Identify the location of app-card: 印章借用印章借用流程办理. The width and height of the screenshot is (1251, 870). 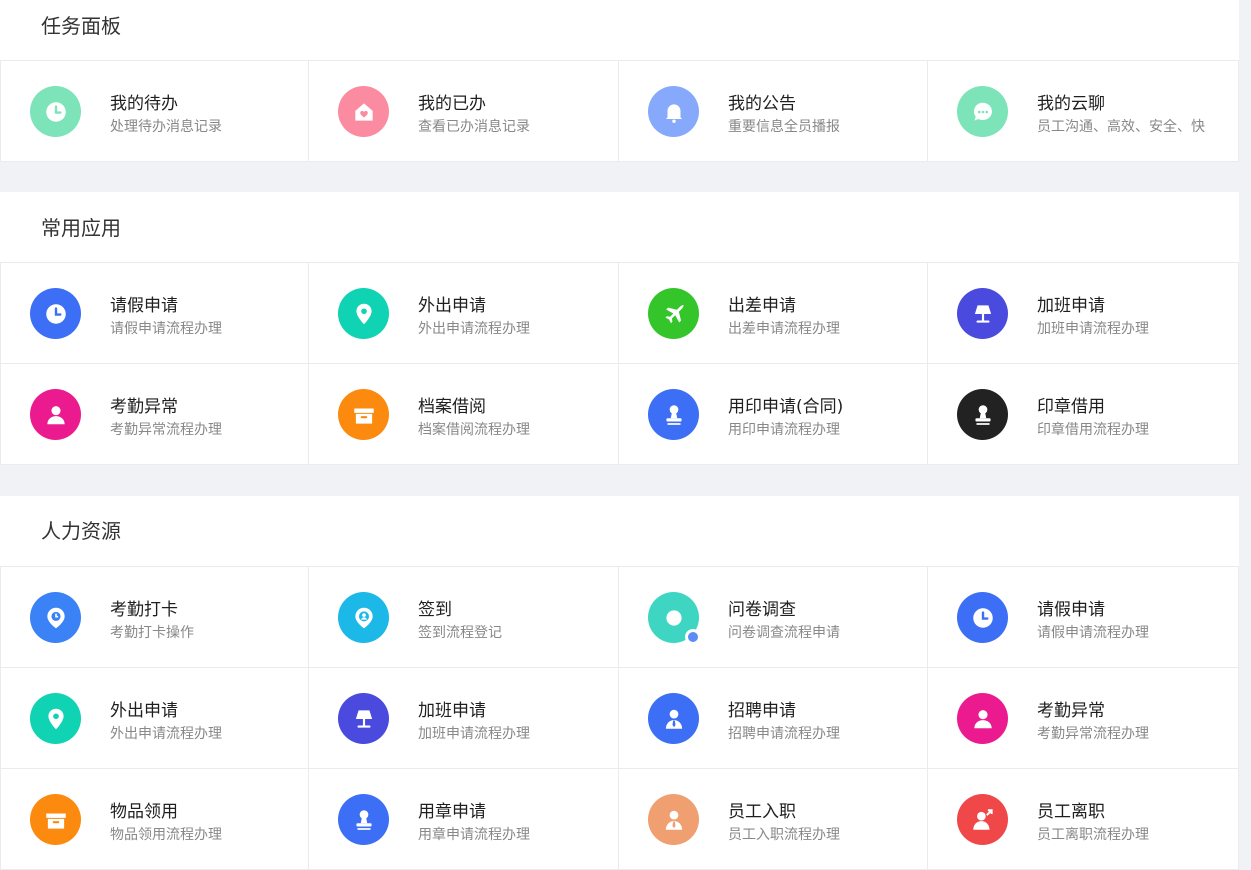
(1083, 414).